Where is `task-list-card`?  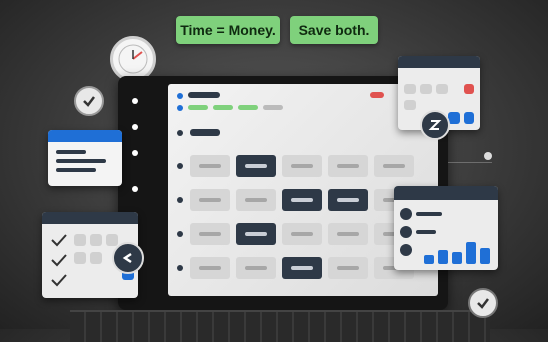
task-list-card is located at coordinates (85, 158).